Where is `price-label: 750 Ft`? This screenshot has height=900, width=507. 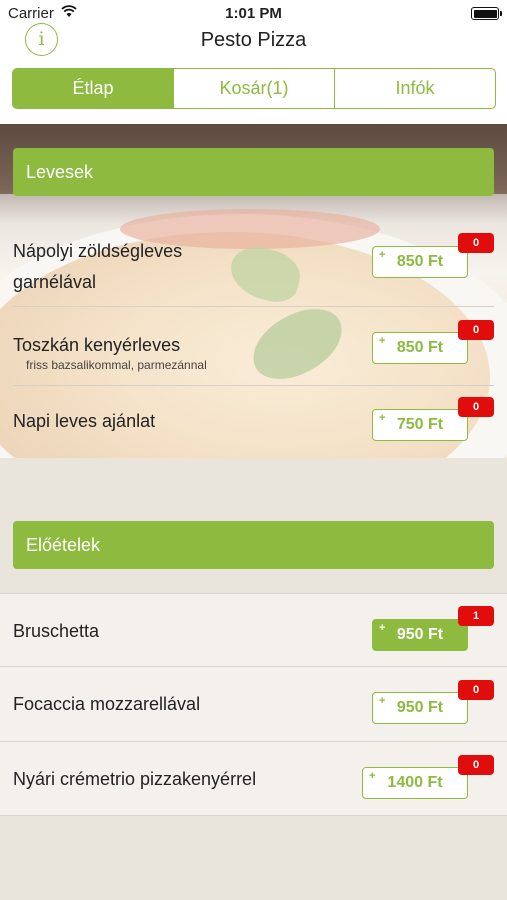 price-label: 750 Ft is located at coordinates (420, 424).